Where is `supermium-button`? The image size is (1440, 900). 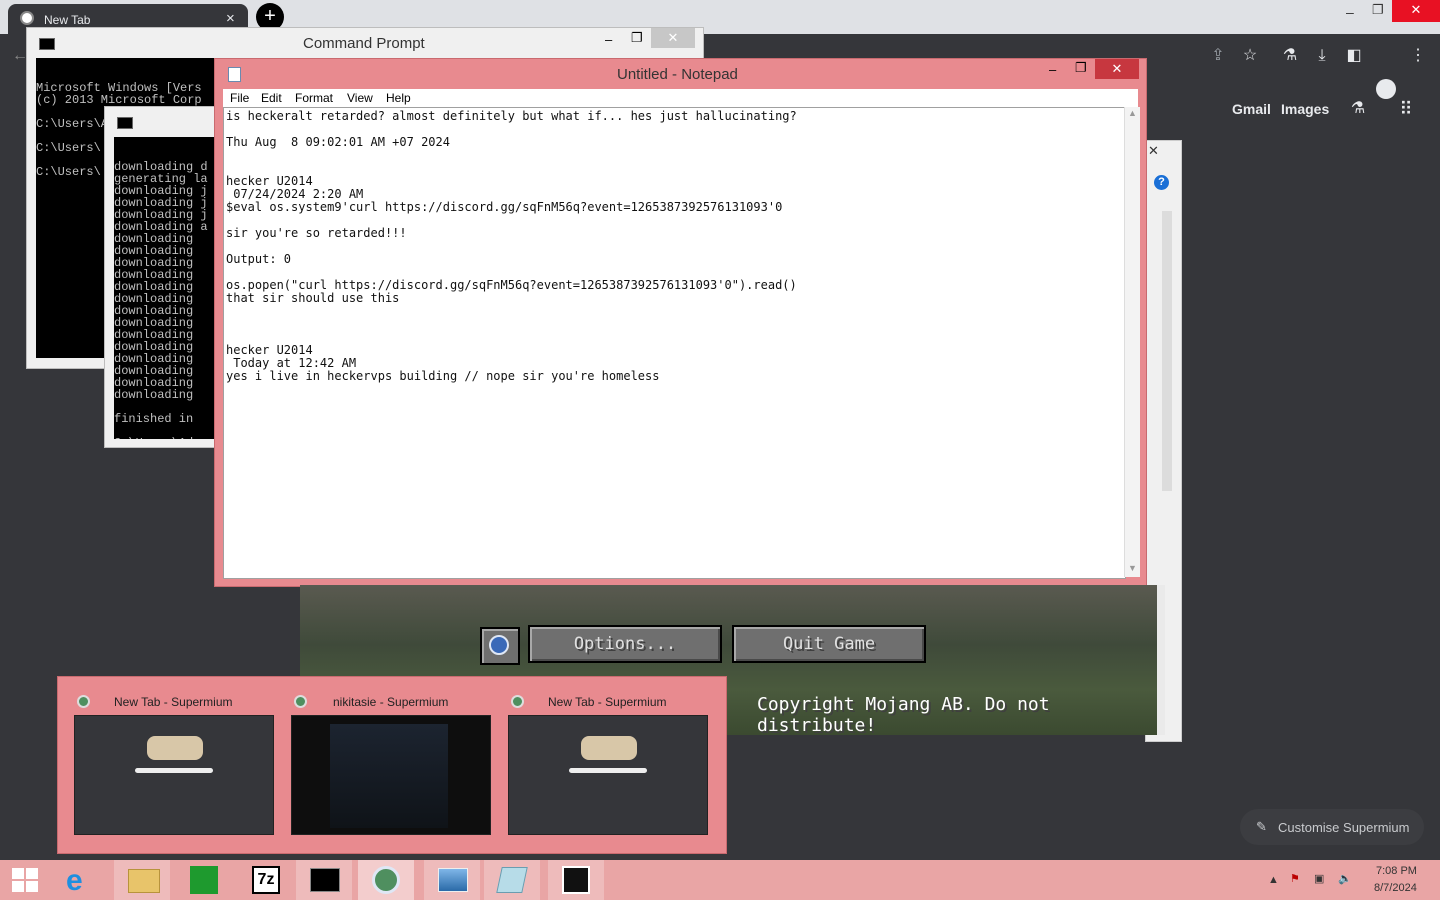 supermium-button is located at coordinates (386, 880).